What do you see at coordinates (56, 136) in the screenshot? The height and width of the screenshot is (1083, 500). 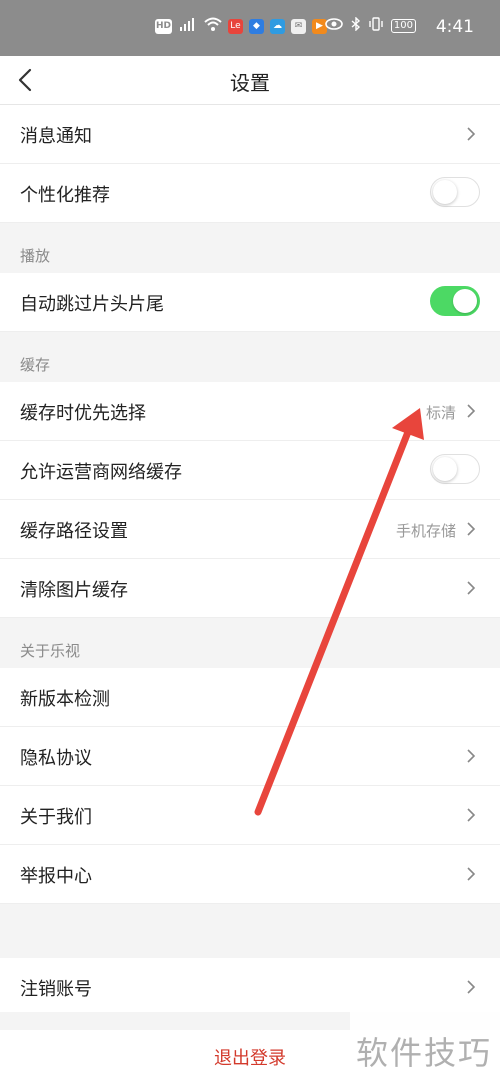 I see `settings-row-label: 消息通知` at bounding box center [56, 136].